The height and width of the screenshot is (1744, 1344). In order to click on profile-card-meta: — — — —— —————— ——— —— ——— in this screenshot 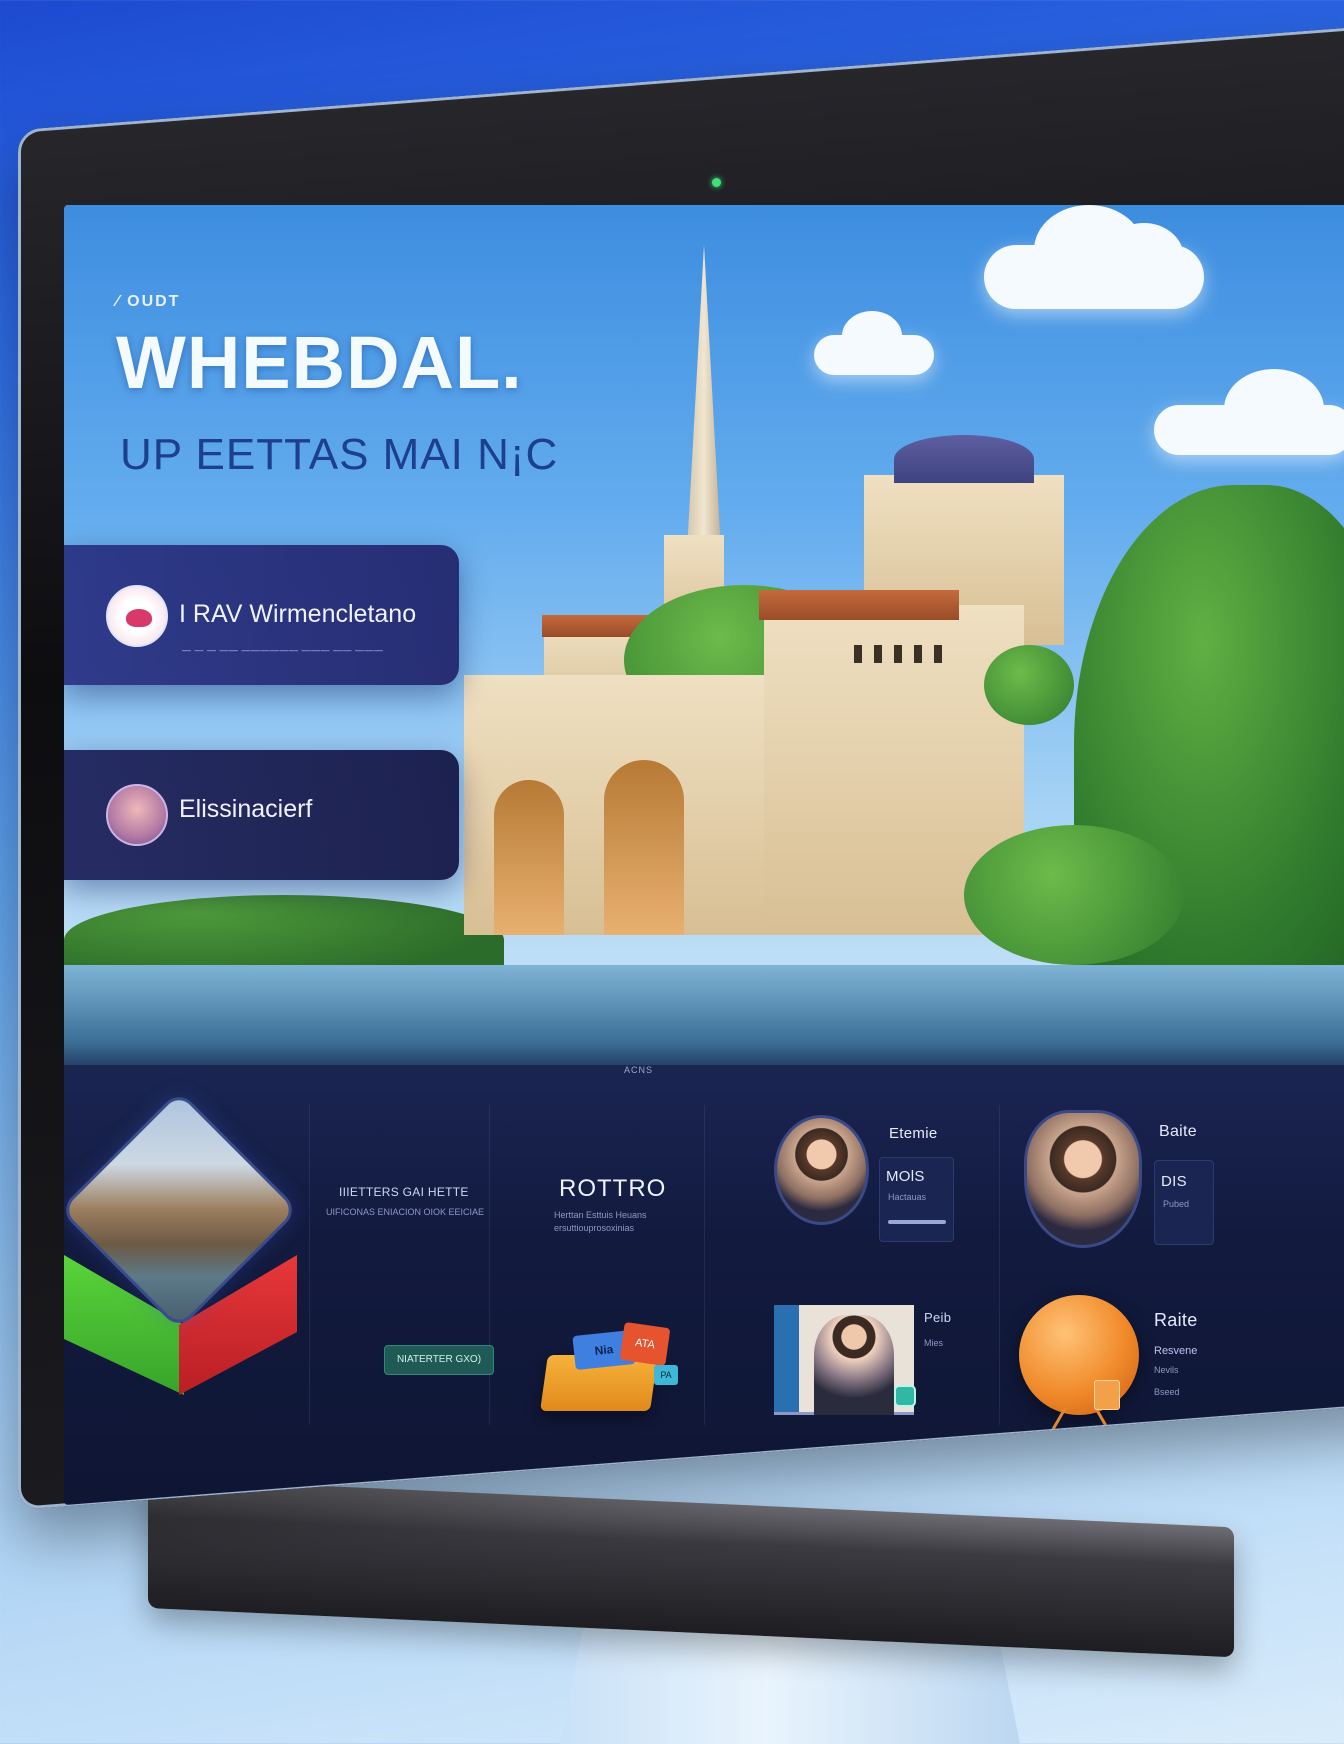, I will do `click(283, 650)`.